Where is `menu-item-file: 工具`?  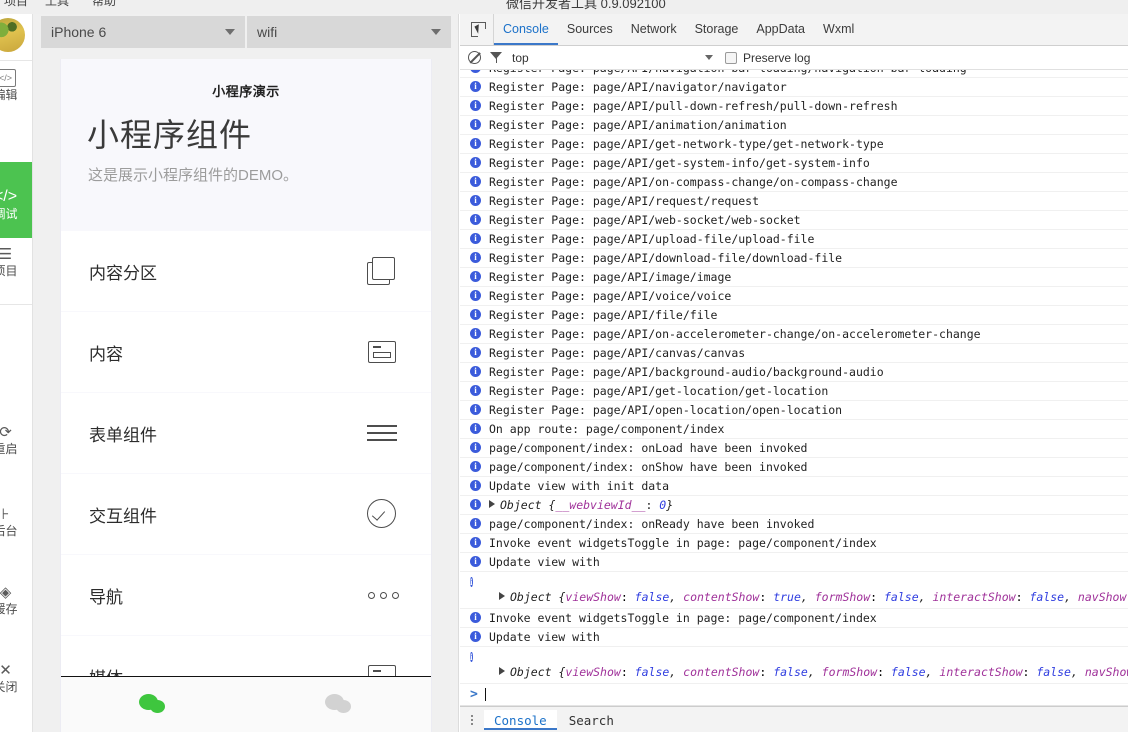
menu-item-file: 工具 is located at coordinates (57, 4).